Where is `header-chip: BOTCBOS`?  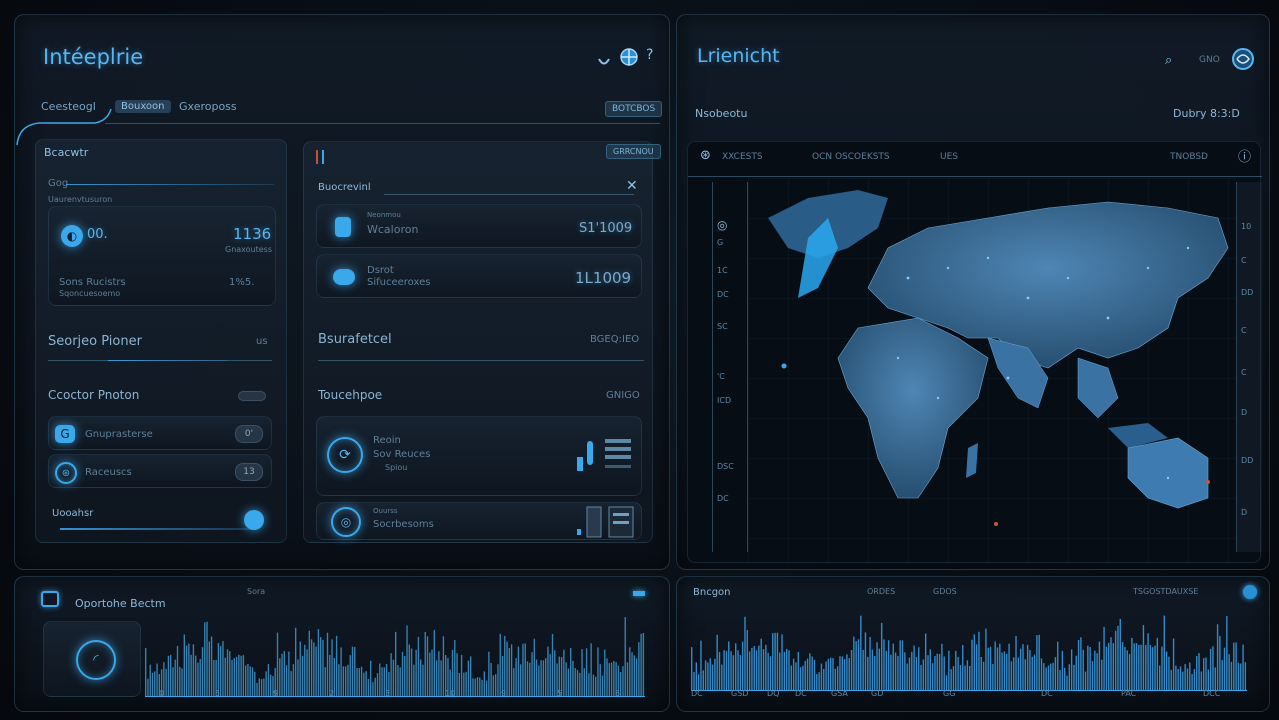
header-chip: BOTCBOS is located at coordinates (634, 109).